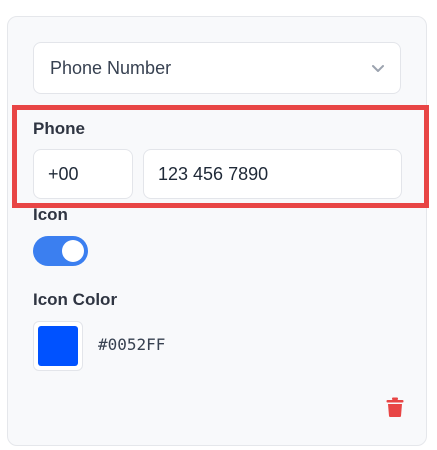  Describe the element at coordinates (111, 67) in the screenshot. I see `field-type-selected-value: Phone Number` at that location.